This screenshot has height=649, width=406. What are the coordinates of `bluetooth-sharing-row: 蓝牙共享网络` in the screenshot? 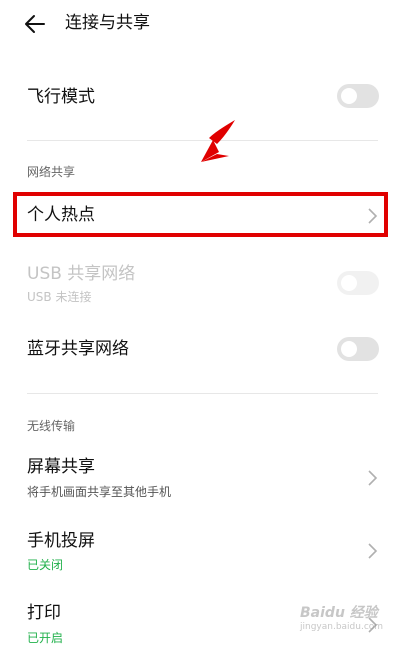 It's located at (203, 349).